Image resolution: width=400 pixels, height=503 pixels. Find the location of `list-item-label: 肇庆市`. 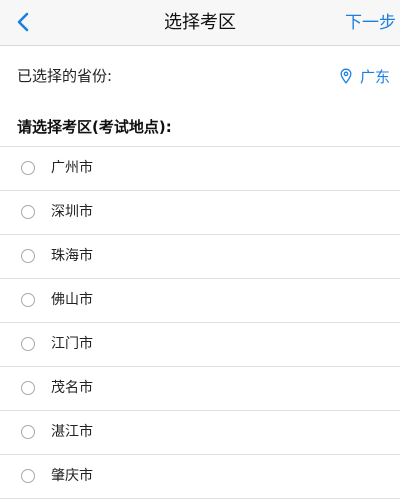

list-item-label: 肇庆市 is located at coordinates (72, 476).